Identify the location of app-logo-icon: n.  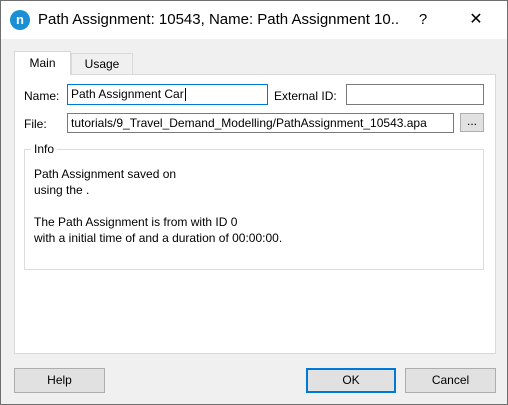
(20, 20).